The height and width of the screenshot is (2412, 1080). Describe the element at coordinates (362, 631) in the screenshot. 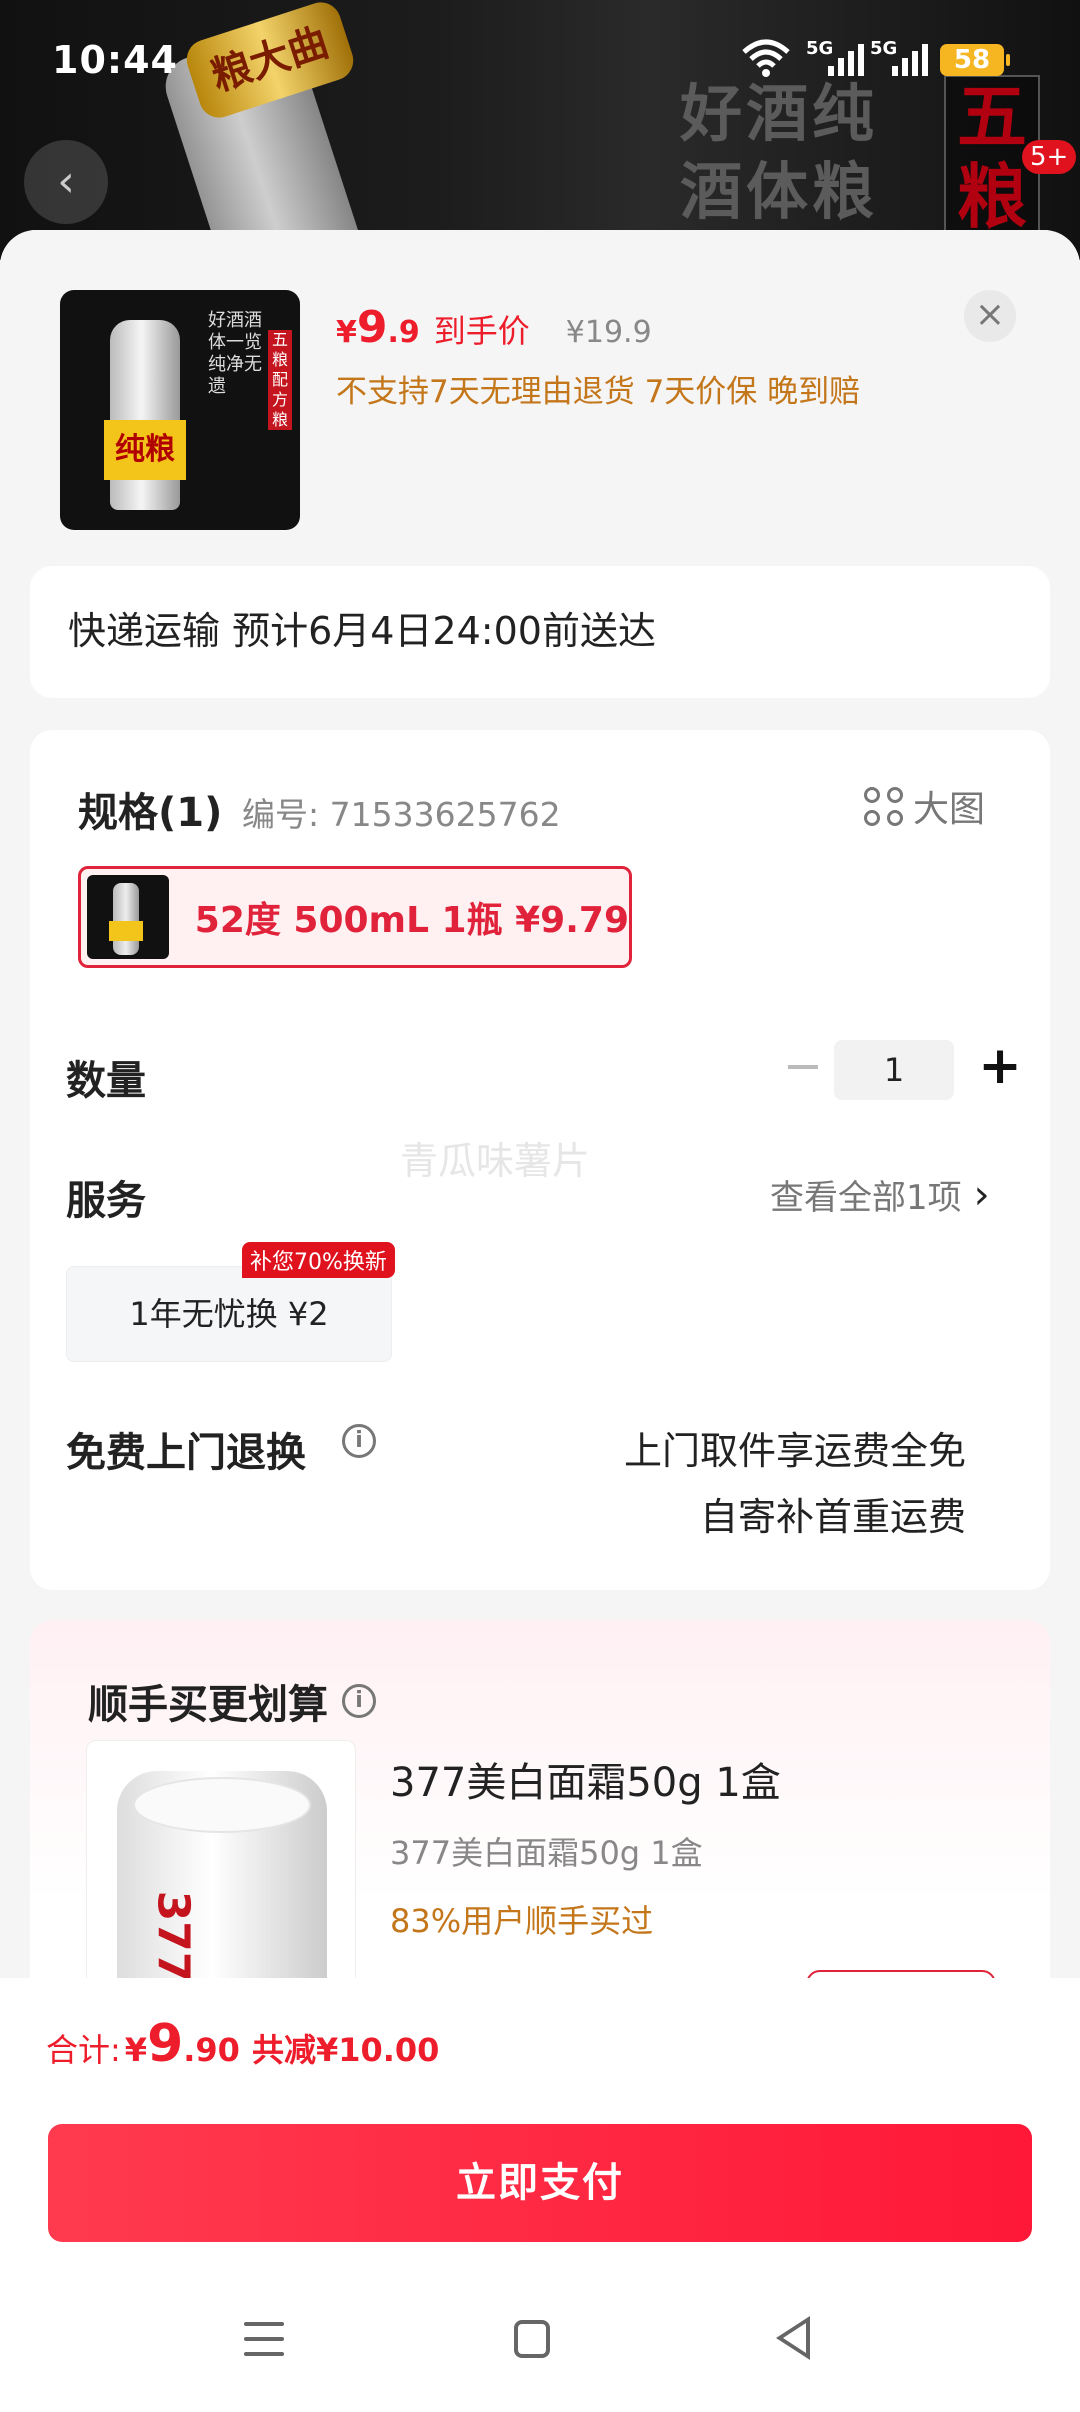

I see `shipping-text: 快递运输 预计6月4日24:00前送达` at that location.